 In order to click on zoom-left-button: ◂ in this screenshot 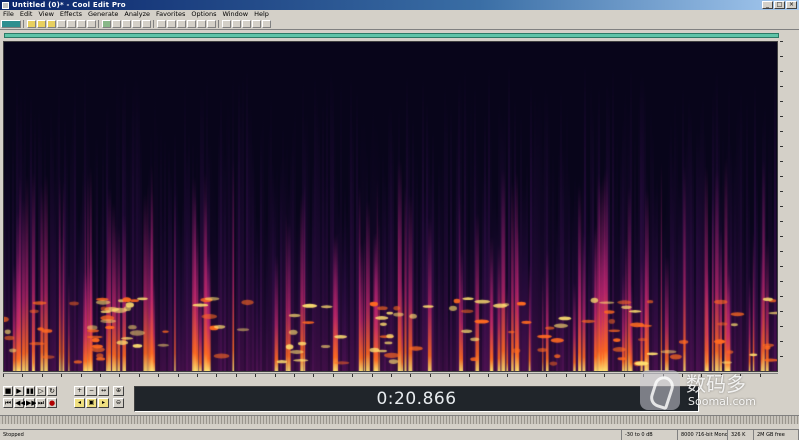, I will do `click(79, 403)`.